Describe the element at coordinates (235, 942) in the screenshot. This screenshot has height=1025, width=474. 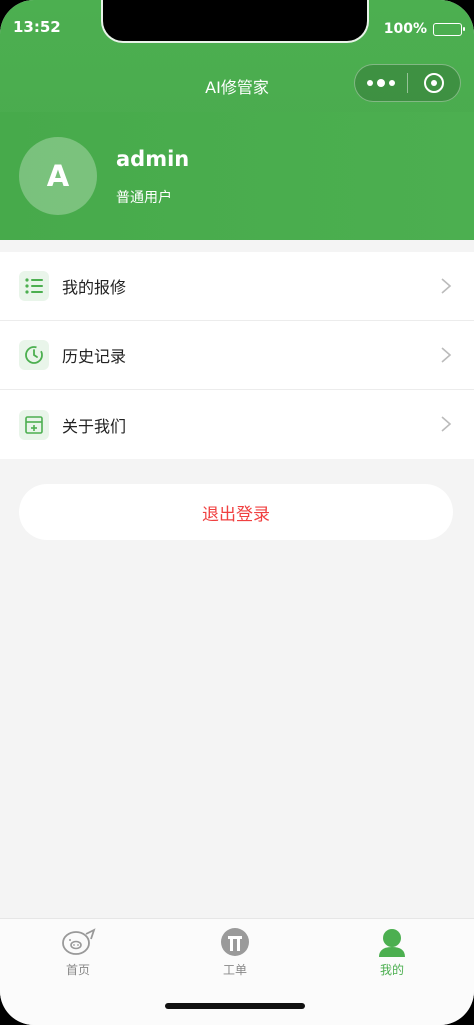
I see `workorder-icon` at that location.